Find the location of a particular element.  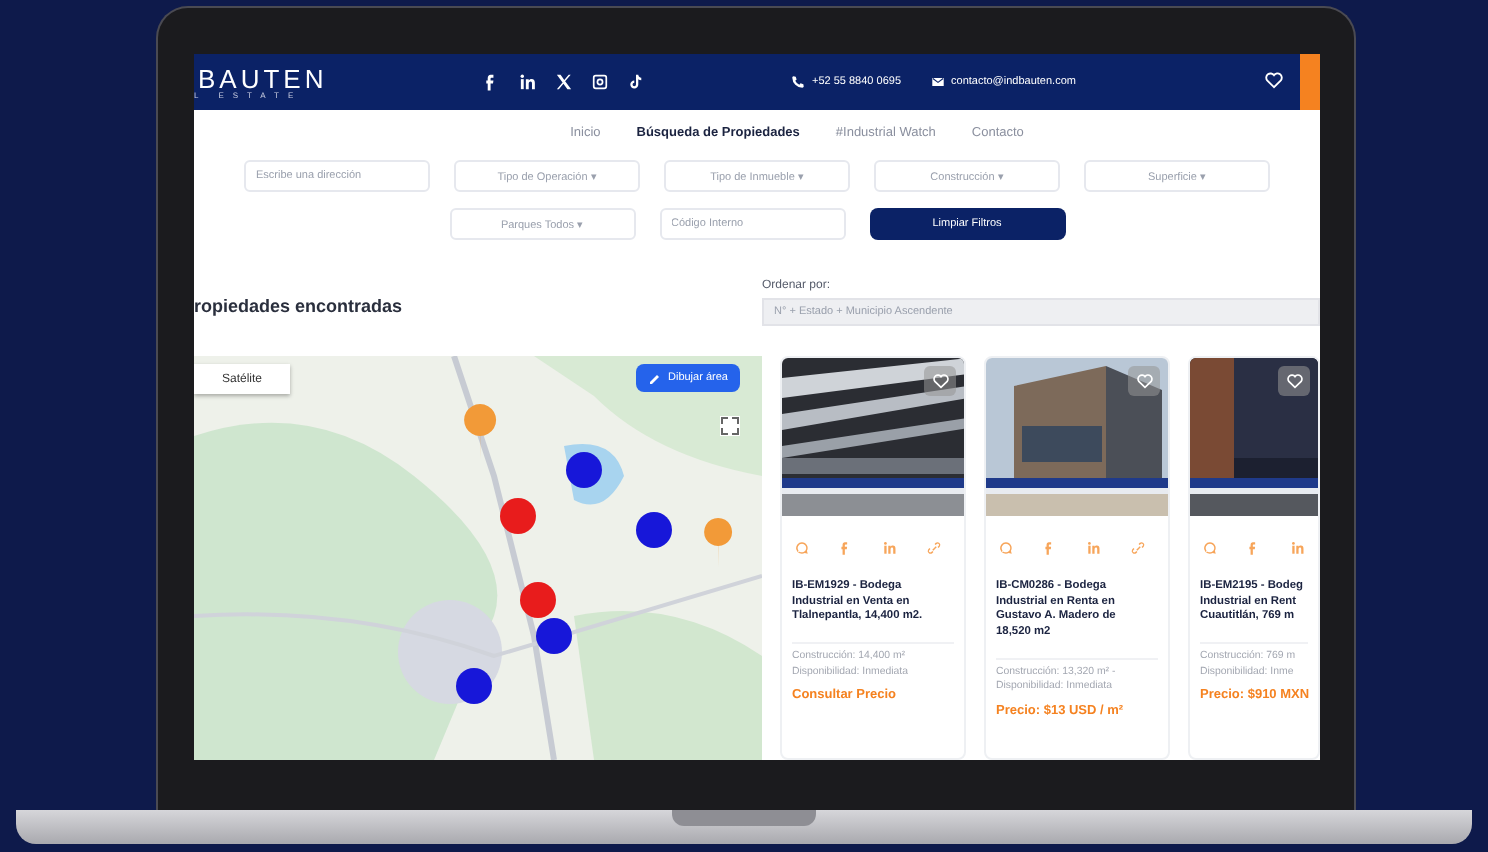

instagram-icon is located at coordinates (600, 82).